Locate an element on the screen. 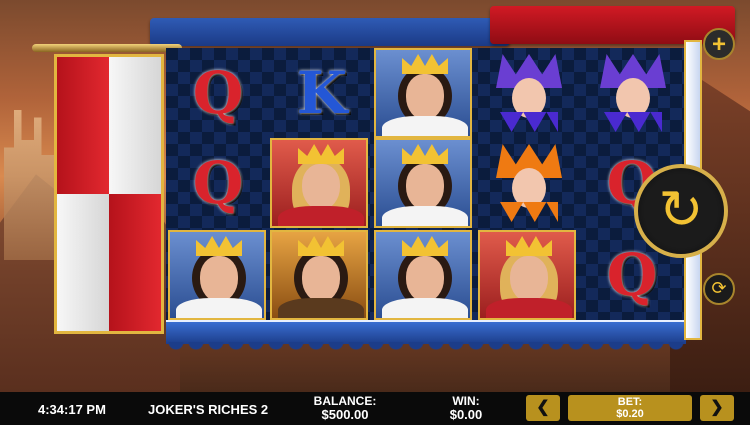 This screenshot has width=750, height=425. symbol-jester-orange is located at coordinates (529, 183).